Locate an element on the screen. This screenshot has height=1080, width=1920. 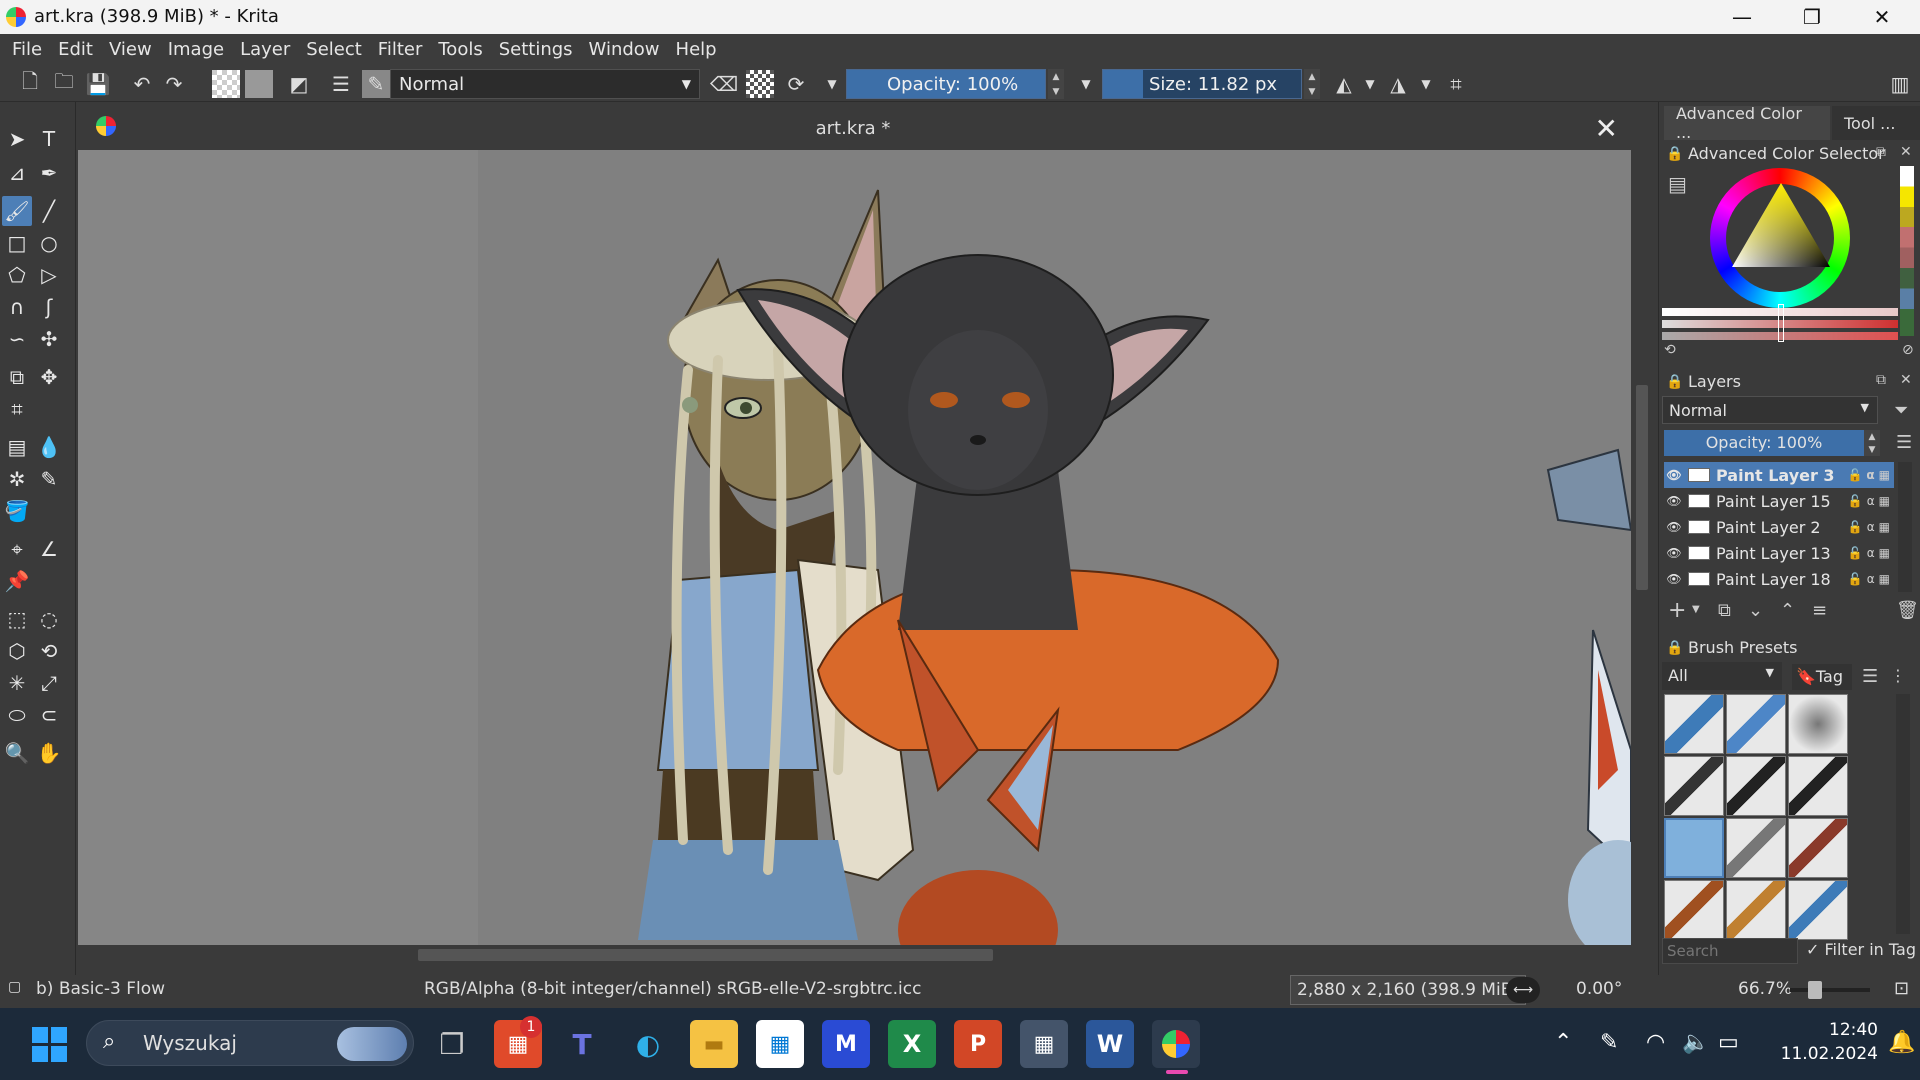
file-explorer-icon: ▬ is located at coordinates (714, 1044).